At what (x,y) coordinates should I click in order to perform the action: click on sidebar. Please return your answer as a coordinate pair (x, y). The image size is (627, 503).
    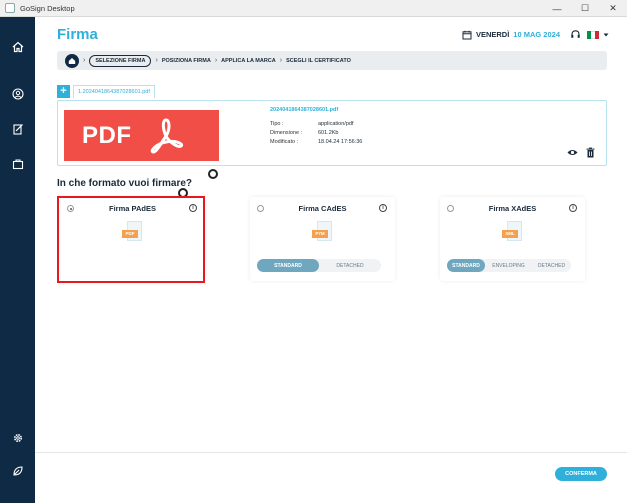
    Looking at the image, I should click on (17, 260).